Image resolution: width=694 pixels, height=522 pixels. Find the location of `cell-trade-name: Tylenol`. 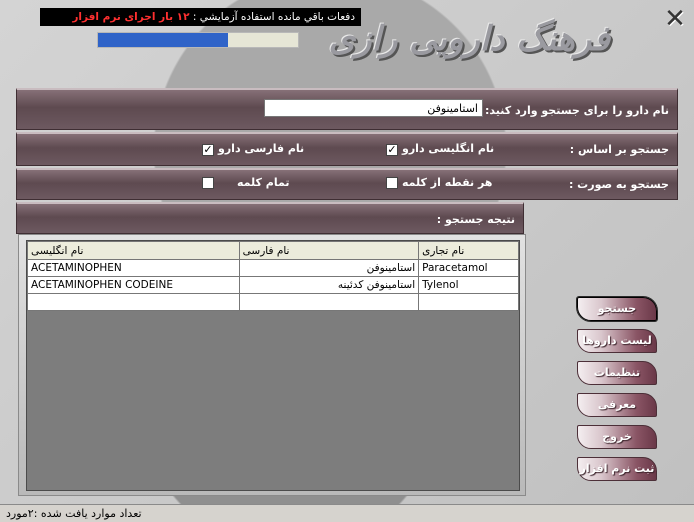

cell-trade-name: Tylenol is located at coordinates (468, 285).